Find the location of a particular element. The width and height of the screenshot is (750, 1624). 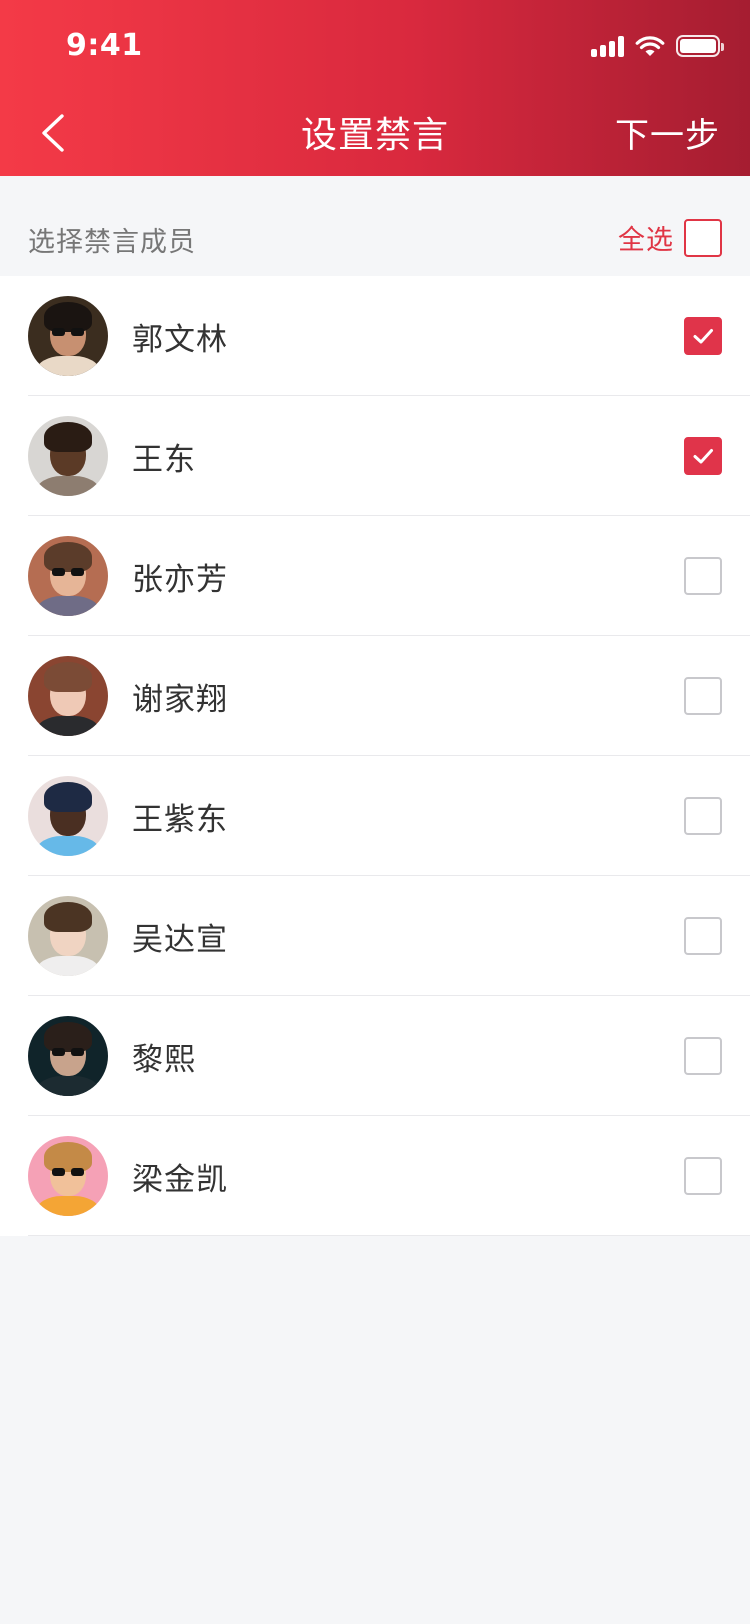

list-item: 王东 is located at coordinates (375, 456).